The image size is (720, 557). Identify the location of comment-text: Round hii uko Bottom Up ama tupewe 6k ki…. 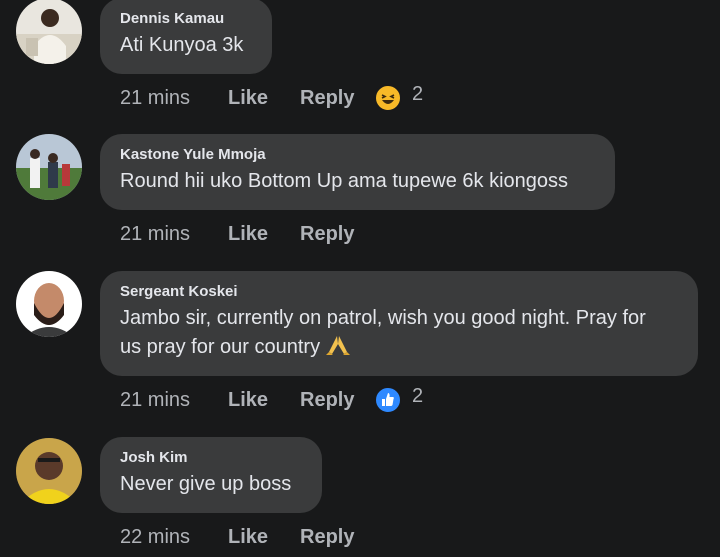
(344, 181).